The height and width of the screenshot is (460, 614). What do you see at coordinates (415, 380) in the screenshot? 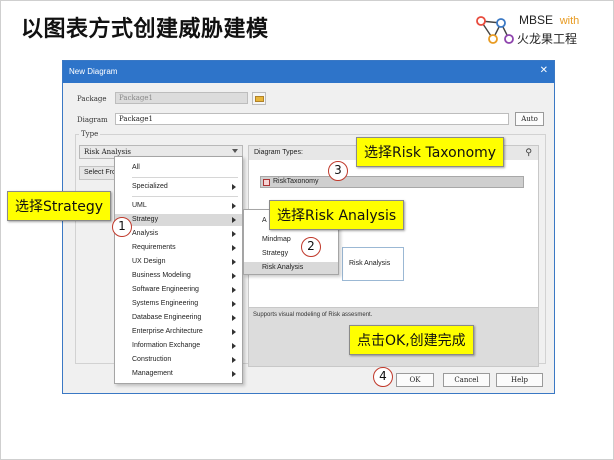
I see `ok-button: OK` at bounding box center [415, 380].